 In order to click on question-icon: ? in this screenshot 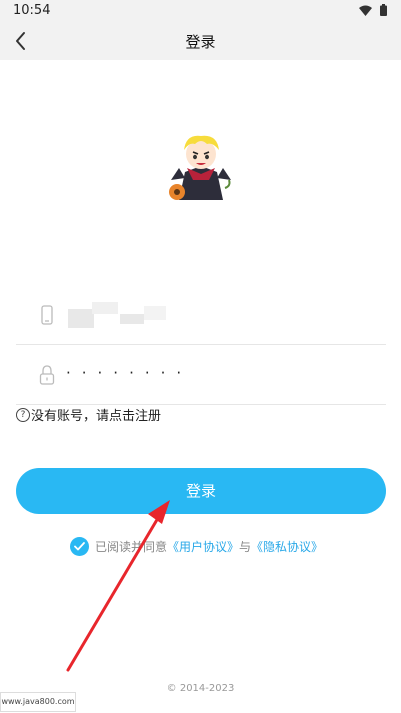, I will do `click(23, 414)`.